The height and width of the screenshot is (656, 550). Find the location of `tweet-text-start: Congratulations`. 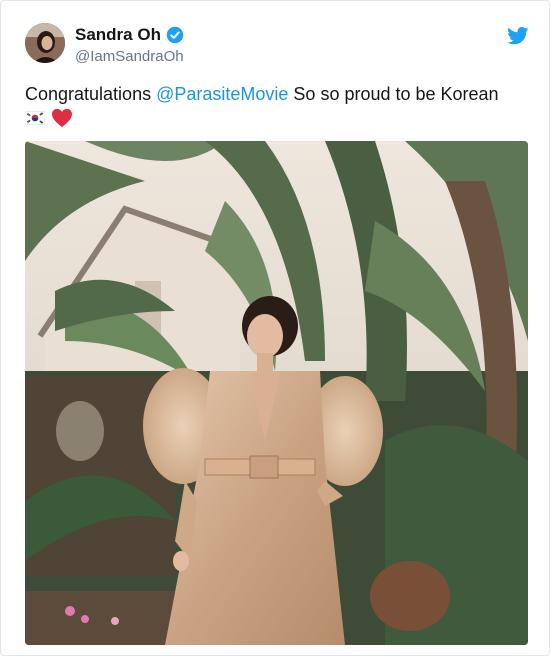

tweet-text-start: Congratulations is located at coordinates (91, 94).